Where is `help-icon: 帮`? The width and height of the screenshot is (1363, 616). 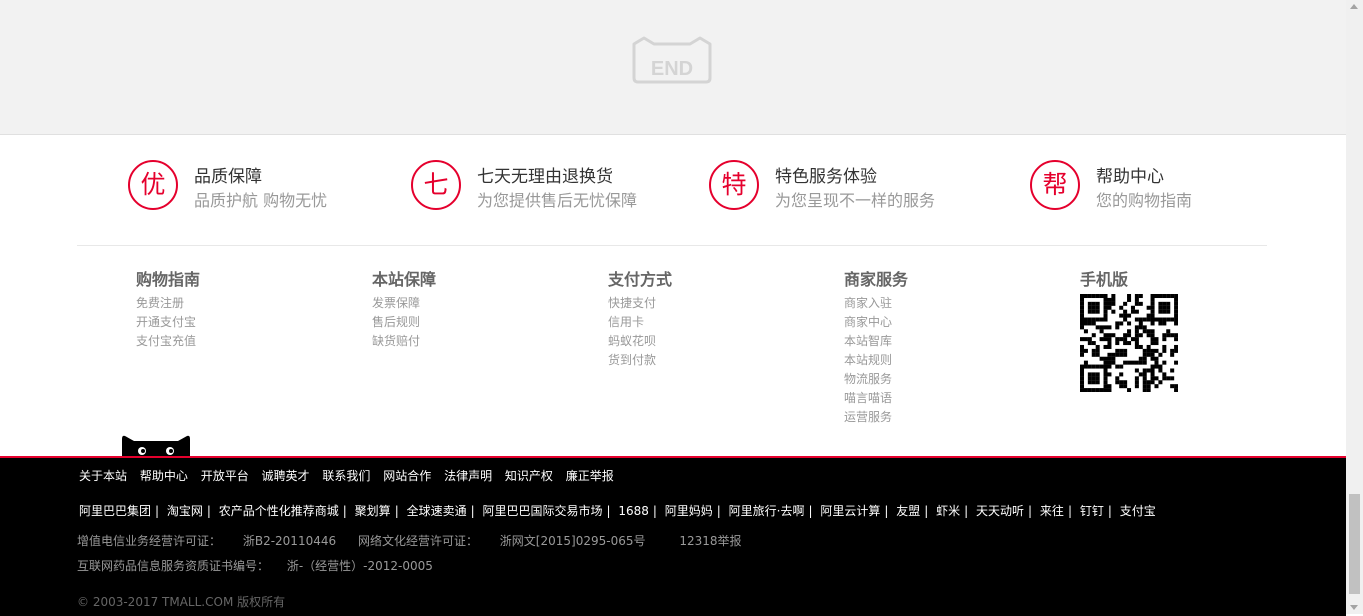
help-icon: 帮 is located at coordinates (1055, 185).